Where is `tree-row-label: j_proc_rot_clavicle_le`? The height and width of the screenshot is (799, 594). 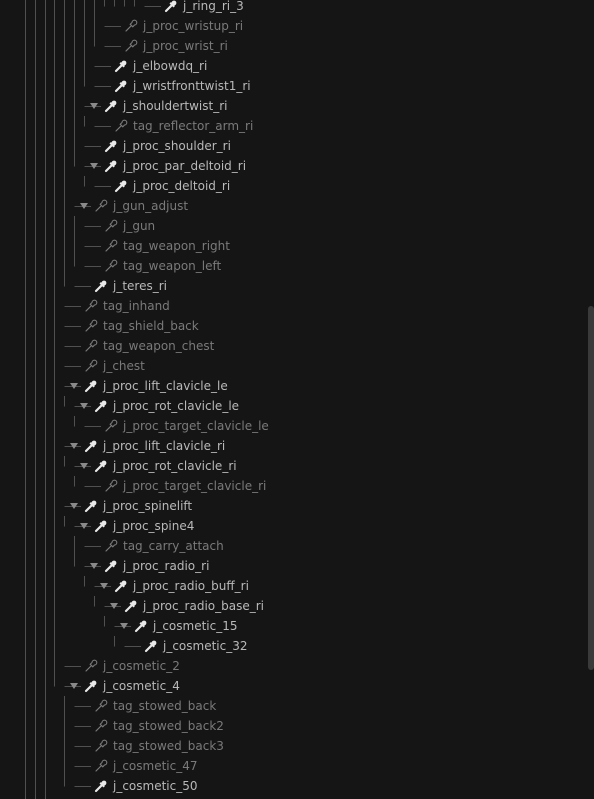
tree-row-label: j_proc_rot_clavicle_le is located at coordinates (176, 406).